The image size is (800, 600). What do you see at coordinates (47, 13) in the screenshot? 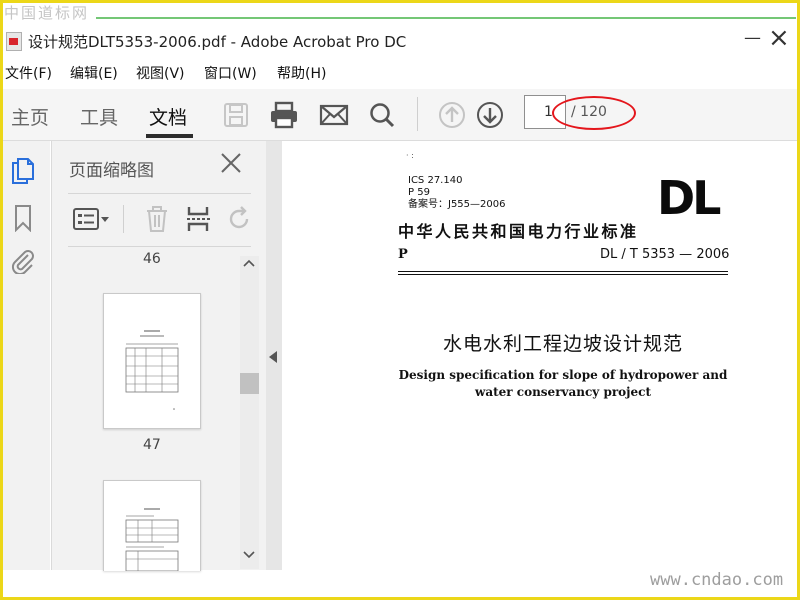
I see `watermark-top: 中国道标网` at bounding box center [47, 13].